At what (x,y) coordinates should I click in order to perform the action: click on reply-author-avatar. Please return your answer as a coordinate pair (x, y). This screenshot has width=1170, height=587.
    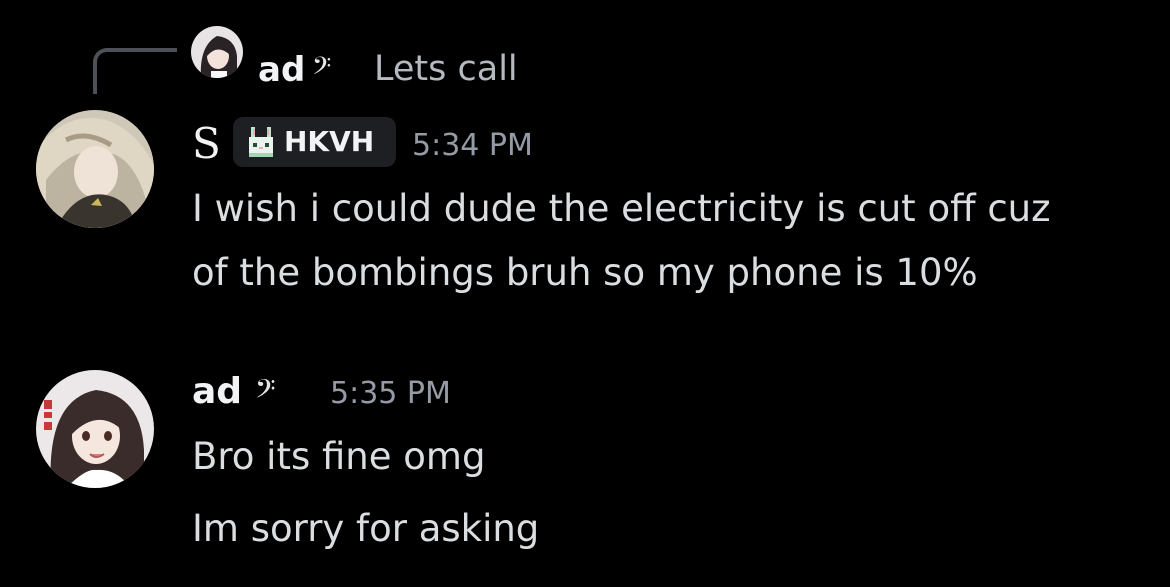
    Looking at the image, I should click on (217, 52).